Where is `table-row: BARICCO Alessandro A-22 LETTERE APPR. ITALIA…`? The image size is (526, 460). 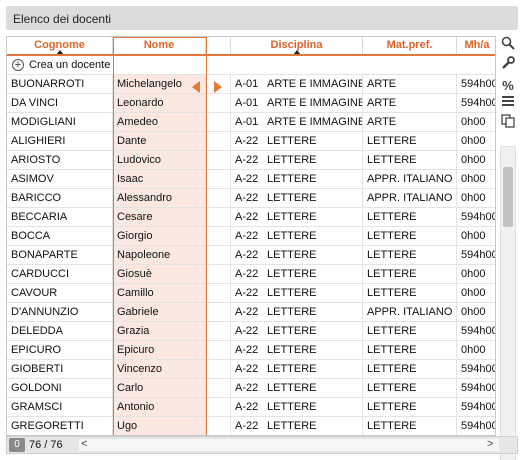 table-row: BARICCO Alessandro A-22 LETTERE APPR. ITALIA… is located at coordinates (251, 198).